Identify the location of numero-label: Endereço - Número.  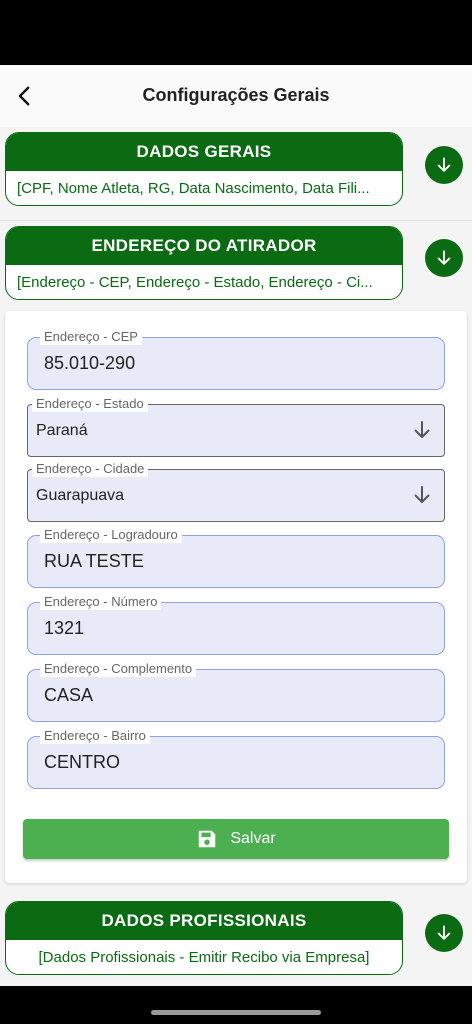
(101, 602).